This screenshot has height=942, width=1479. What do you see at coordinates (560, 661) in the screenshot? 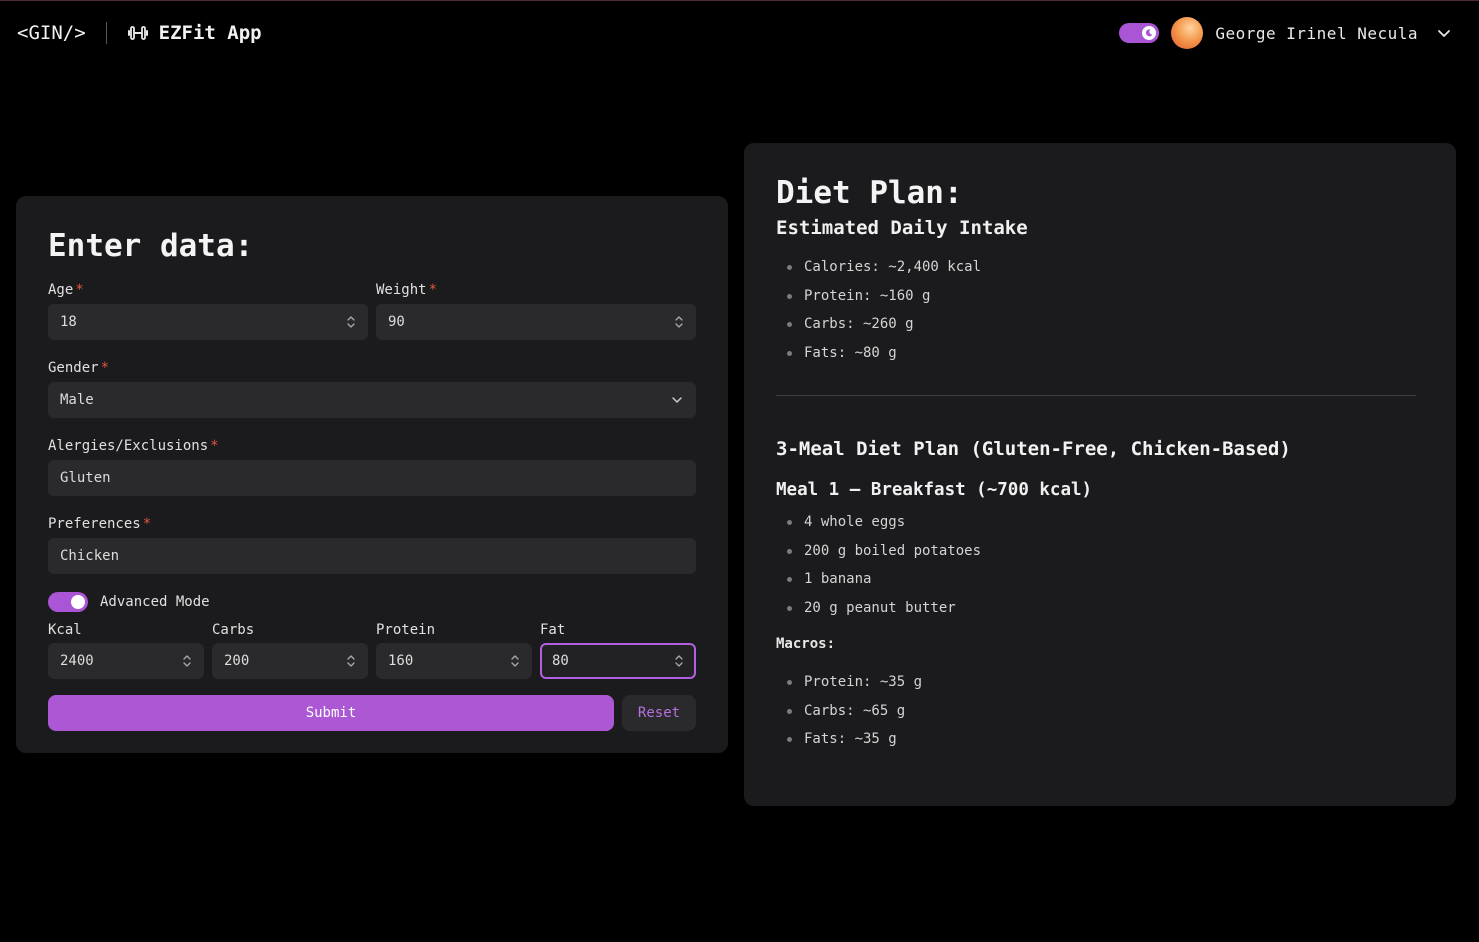
I see `fat-value: 80` at bounding box center [560, 661].